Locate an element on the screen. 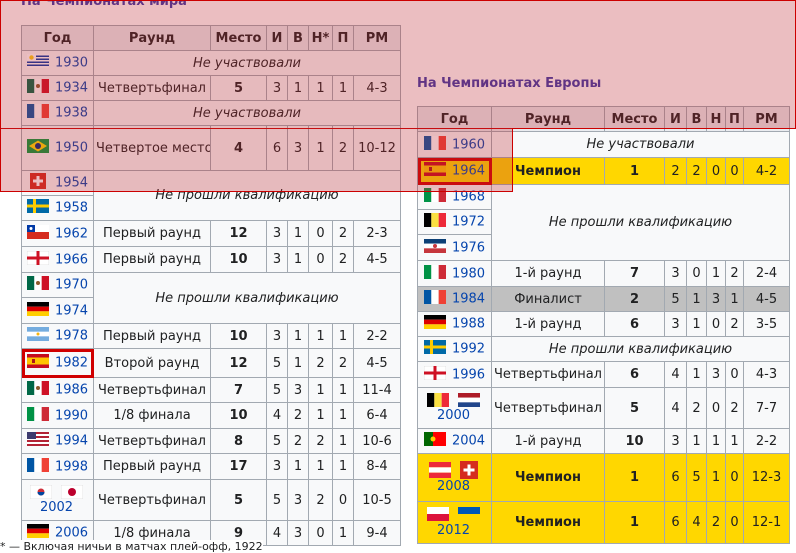 This screenshot has width=796, height=553. table-row: 1988 1-й раунд 6 3 1 0 2 3-5 is located at coordinates (603, 324).